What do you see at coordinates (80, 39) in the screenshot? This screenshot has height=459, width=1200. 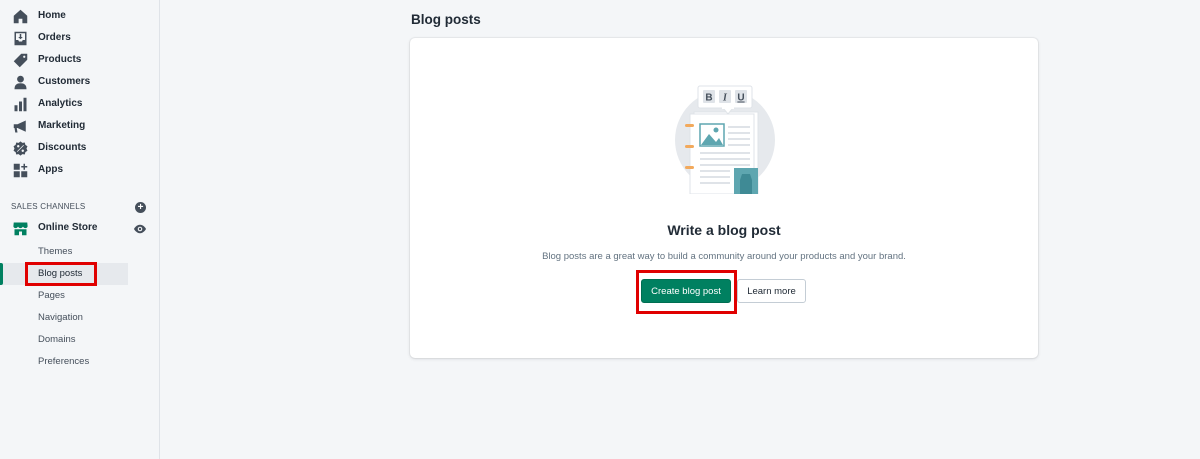 I see `sidebar-item-orders: Orders` at bounding box center [80, 39].